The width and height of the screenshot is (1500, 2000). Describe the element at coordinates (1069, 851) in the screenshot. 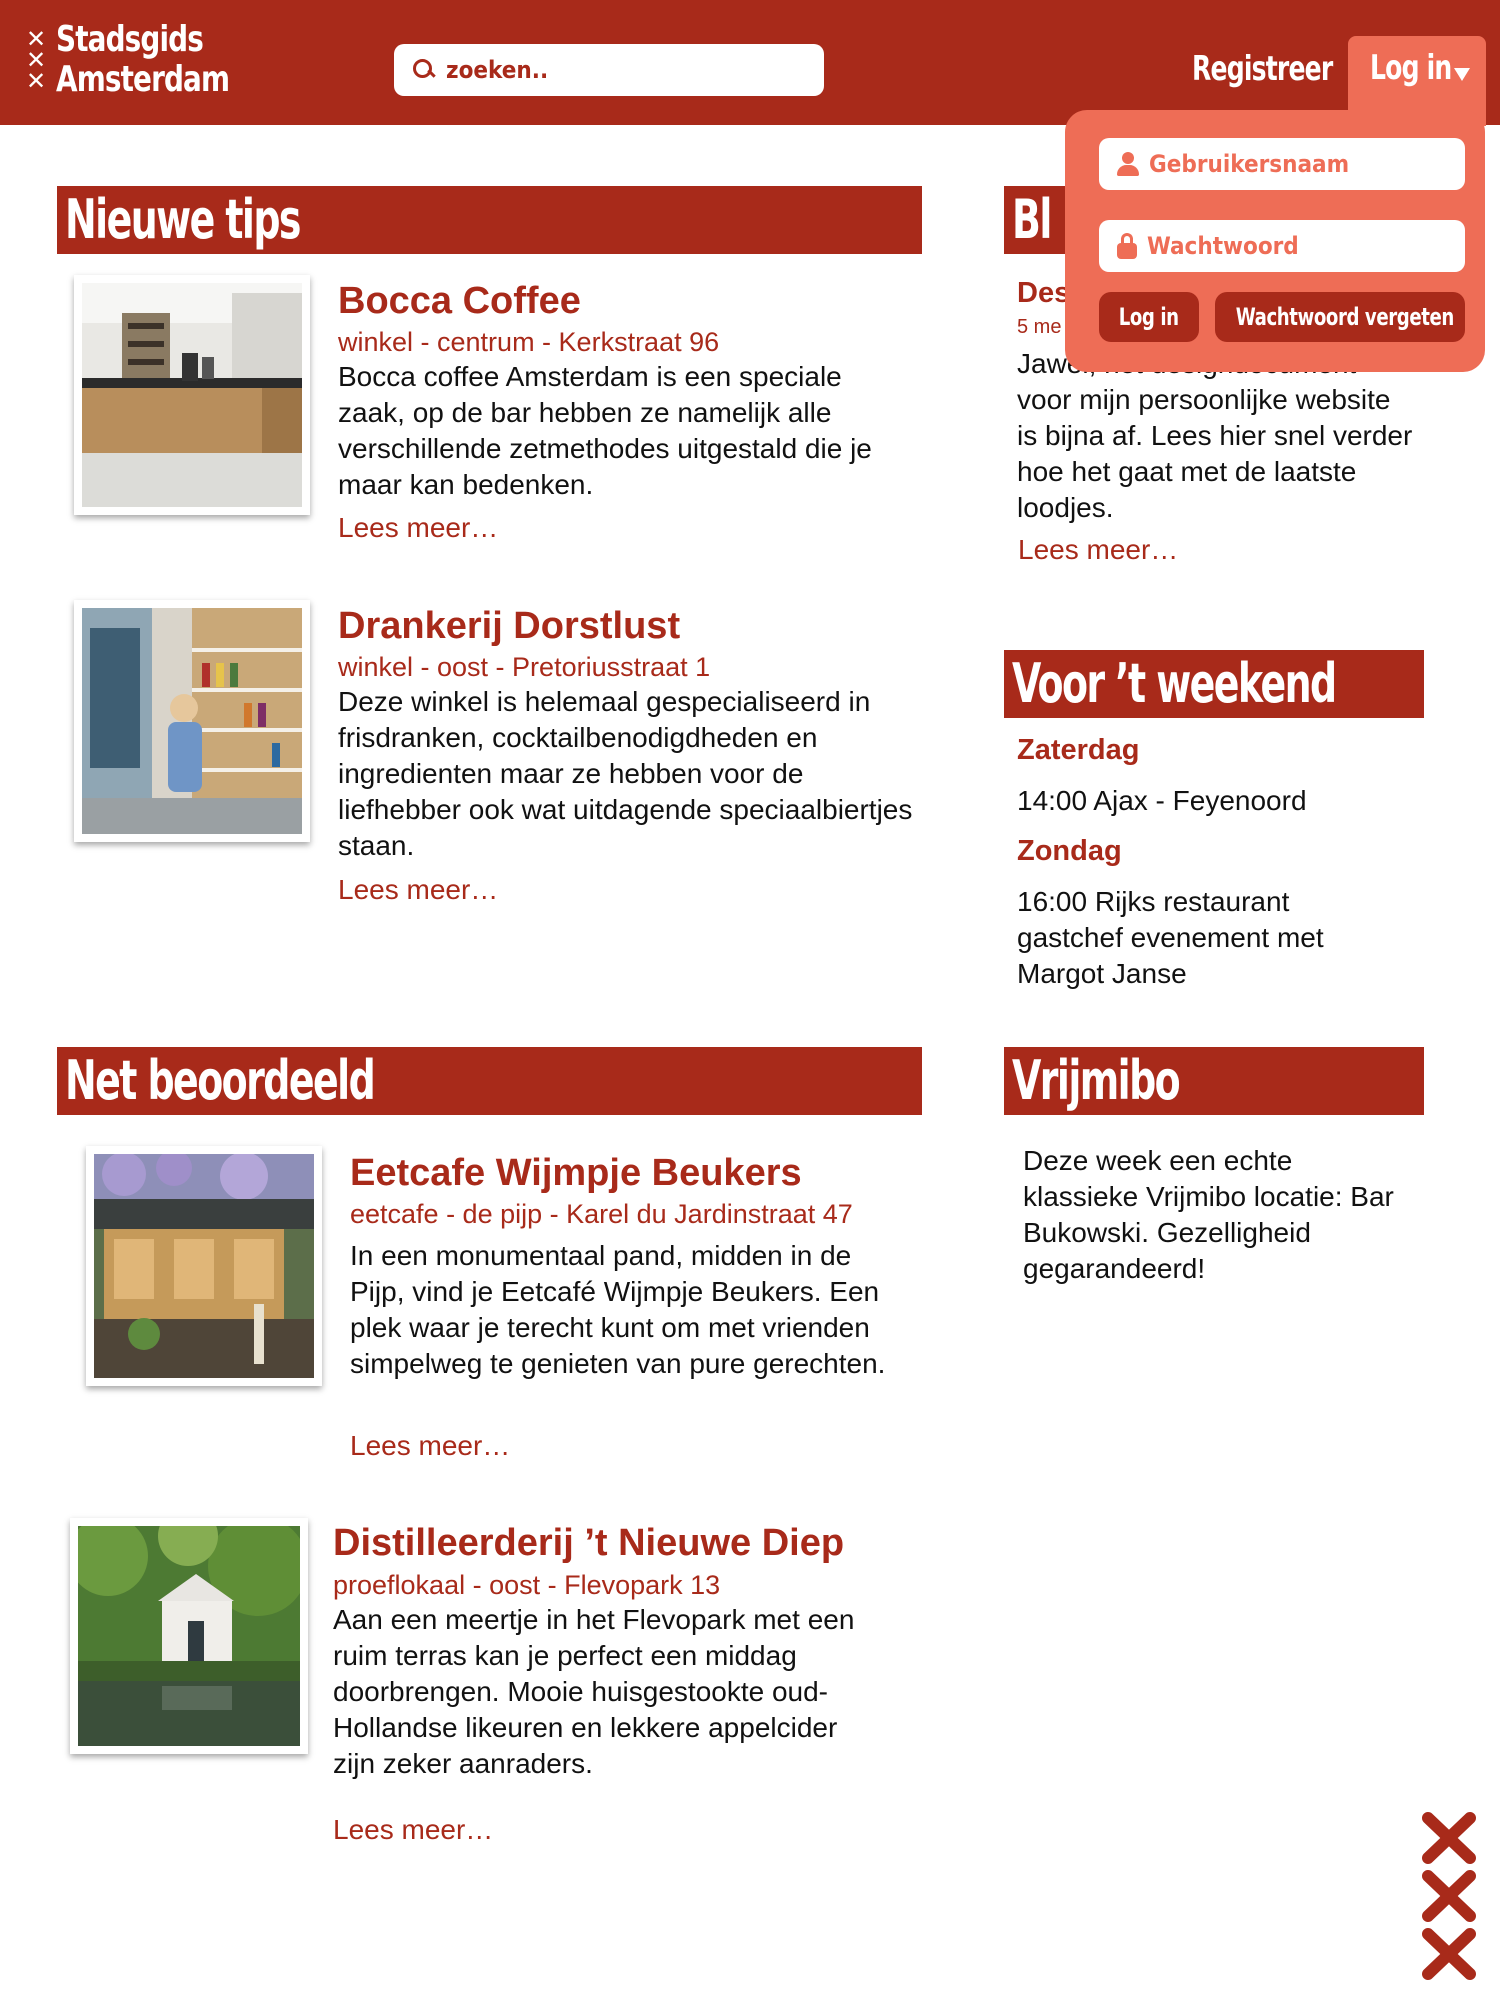

I see `weekend-day-sunday: Zondag` at that location.